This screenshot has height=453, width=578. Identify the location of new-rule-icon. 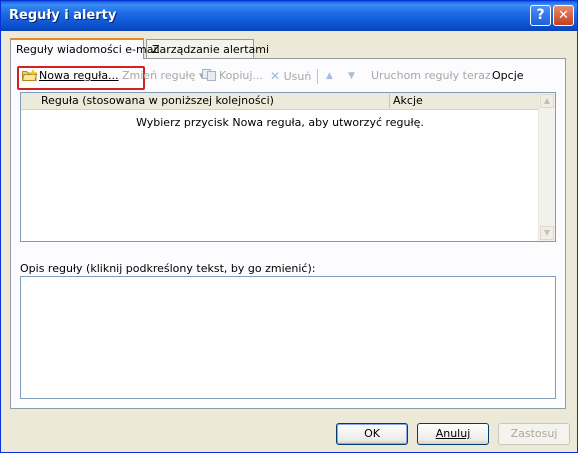
(29, 75).